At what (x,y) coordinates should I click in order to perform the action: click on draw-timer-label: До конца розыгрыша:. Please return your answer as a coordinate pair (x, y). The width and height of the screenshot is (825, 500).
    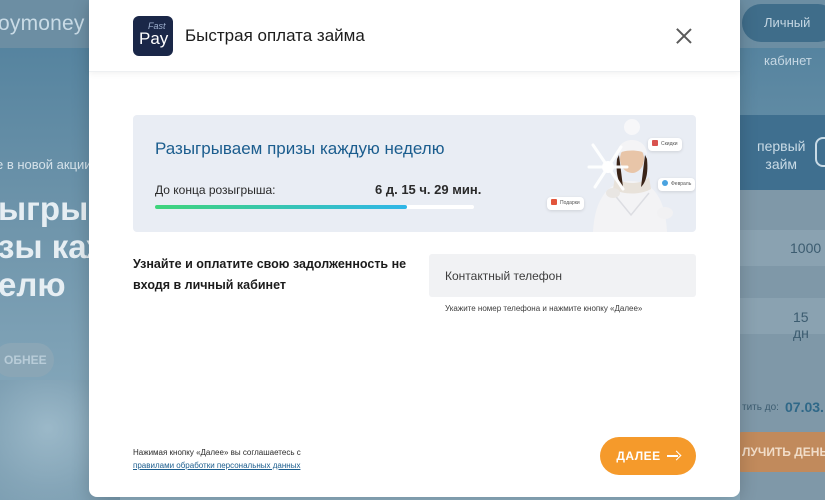
    Looking at the image, I should click on (215, 190).